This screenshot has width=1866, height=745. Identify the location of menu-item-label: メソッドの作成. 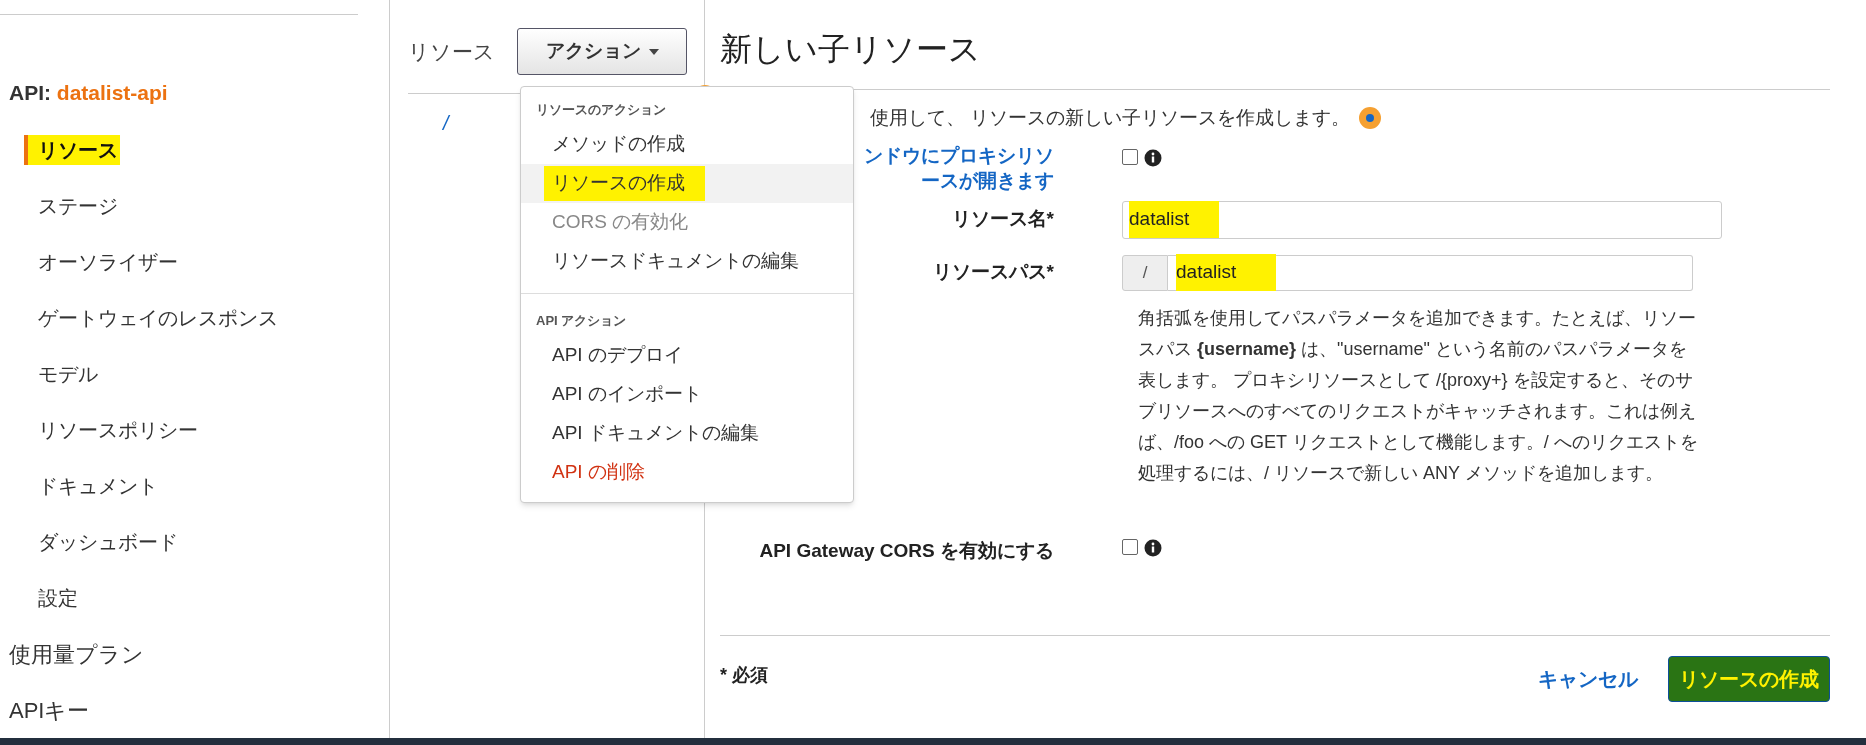
(618, 144).